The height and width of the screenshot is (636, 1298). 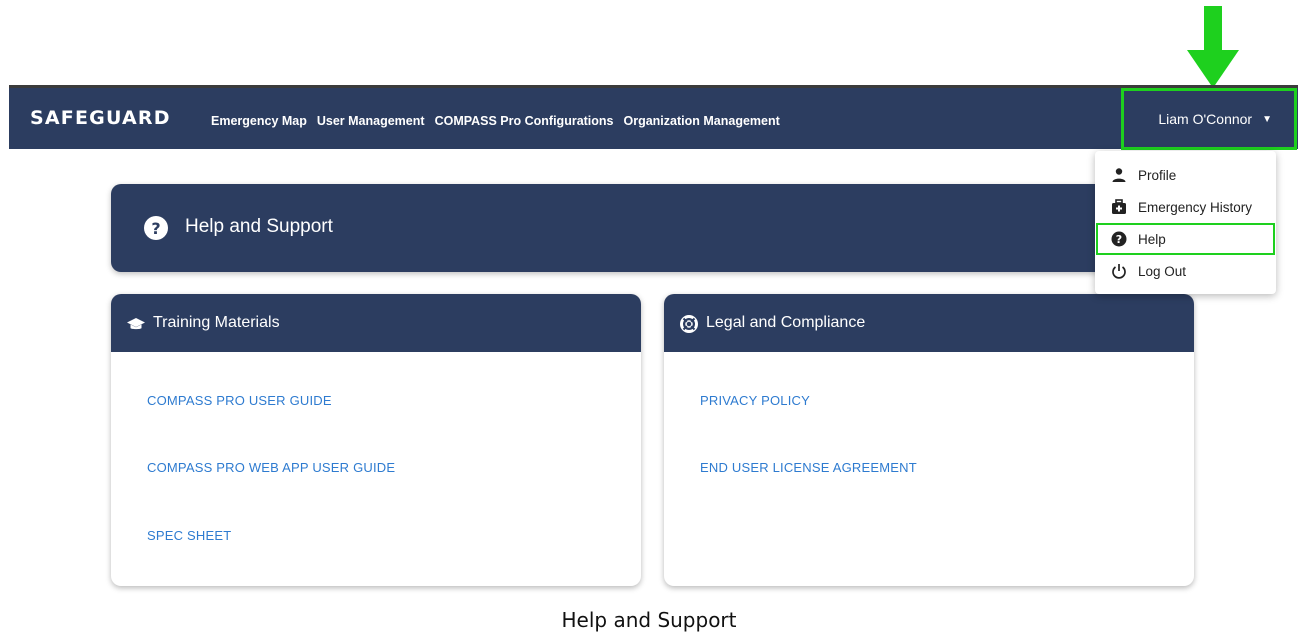 I want to click on link-compass-pro-web-app-user-guide: COMPASS PRO WEB APP USER GUIDE, so click(x=271, y=467).